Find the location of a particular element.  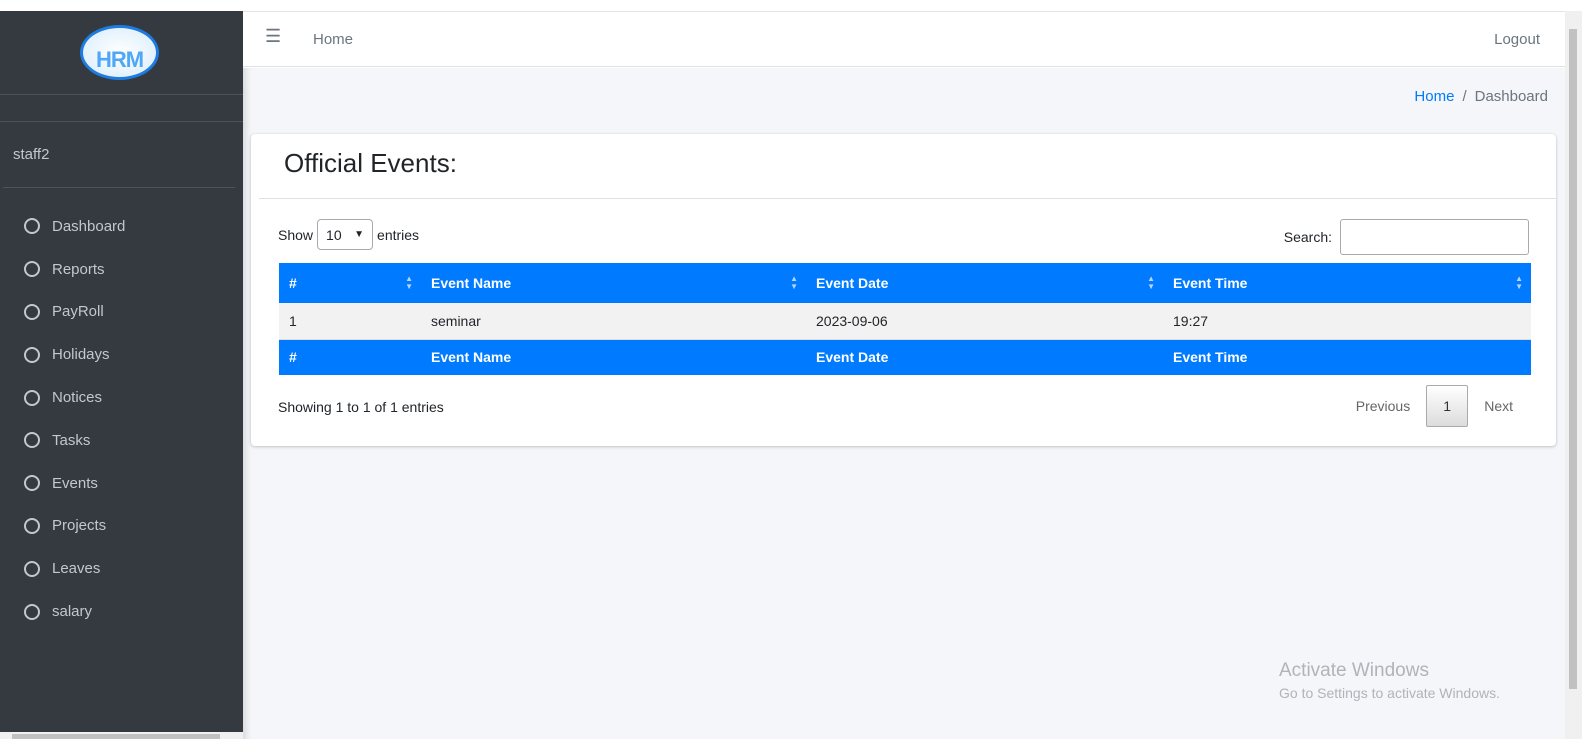

entries-length: Show 10 ▼ entries is located at coordinates (348, 234).